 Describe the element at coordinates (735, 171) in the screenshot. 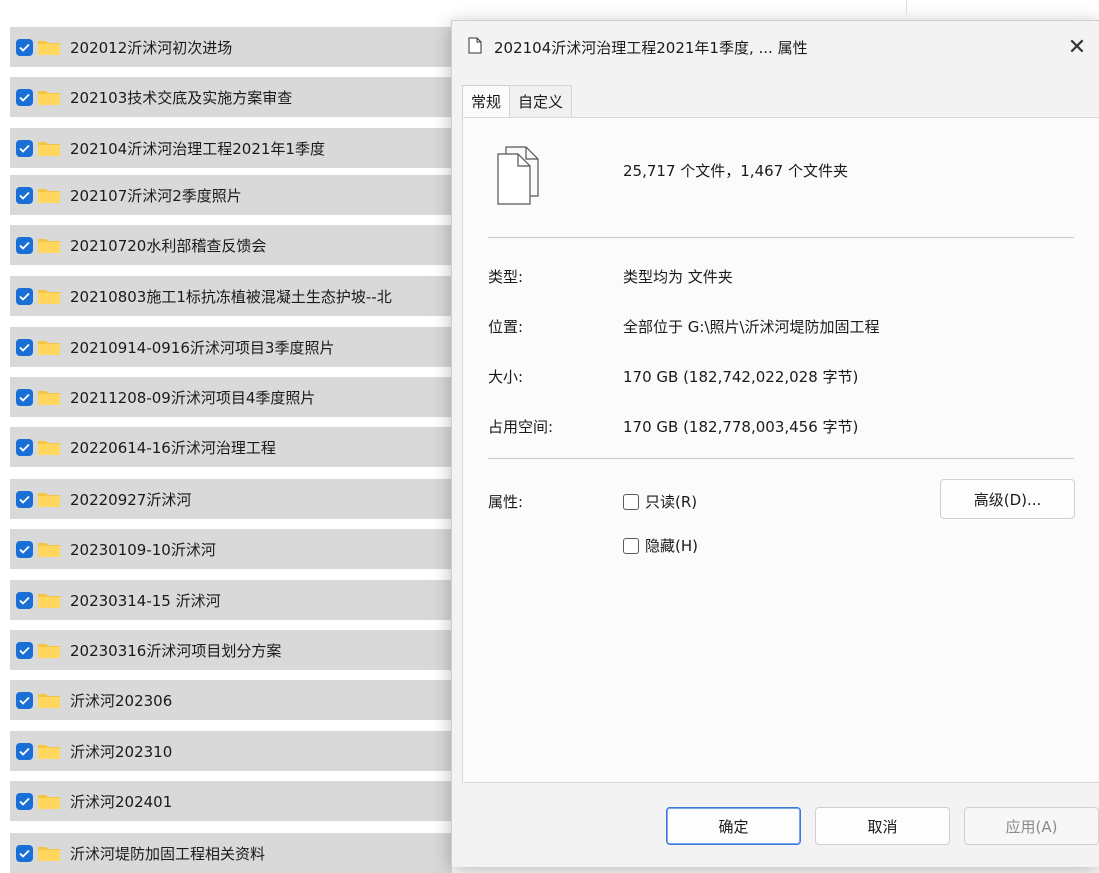

I see `selection-summary: 25,717 个文件，1,467 个文件夹` at that location.